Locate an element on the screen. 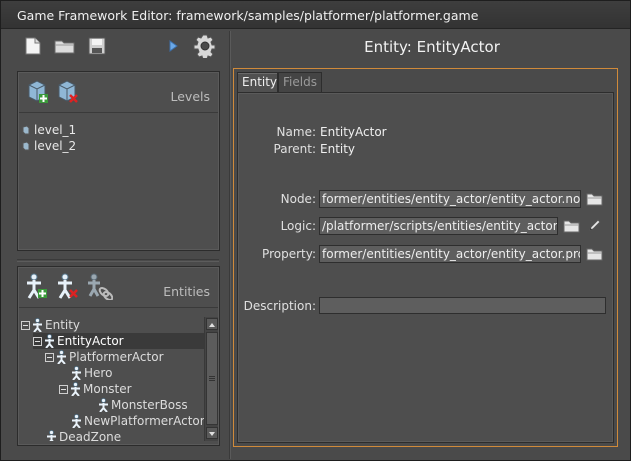 The height and width of the screenshot is (461, 631). tree-row-label: DeadZone is located at coordinates (90, 435).